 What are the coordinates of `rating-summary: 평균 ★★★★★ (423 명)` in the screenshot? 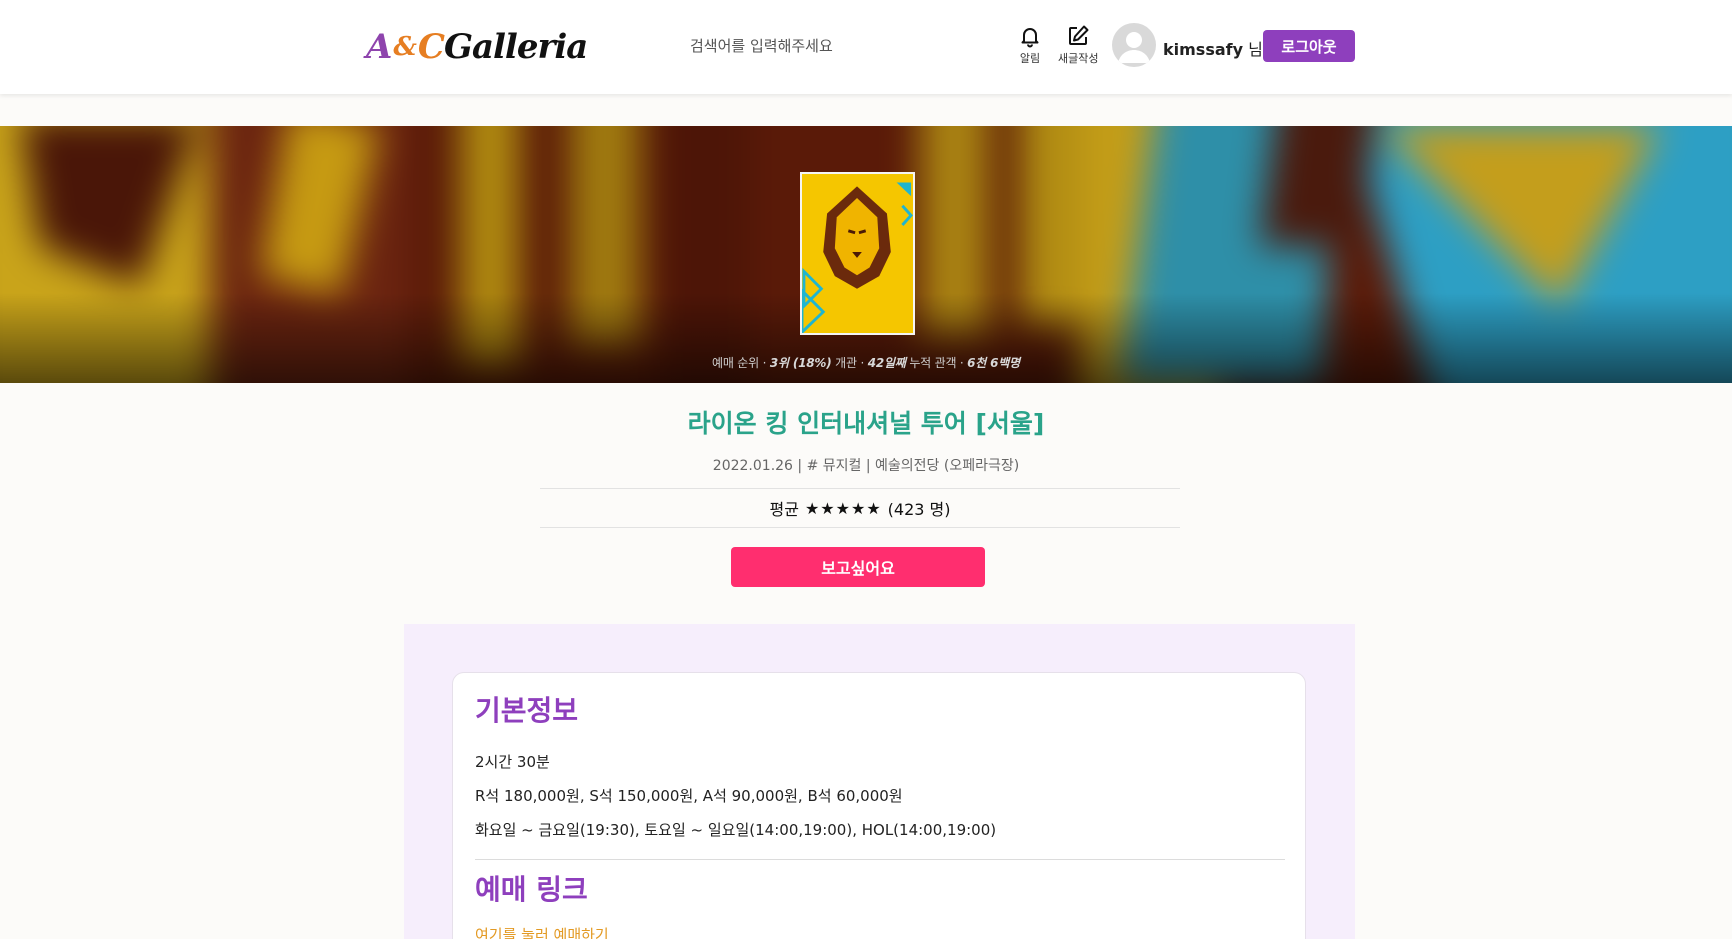 It's located at (860, 508).